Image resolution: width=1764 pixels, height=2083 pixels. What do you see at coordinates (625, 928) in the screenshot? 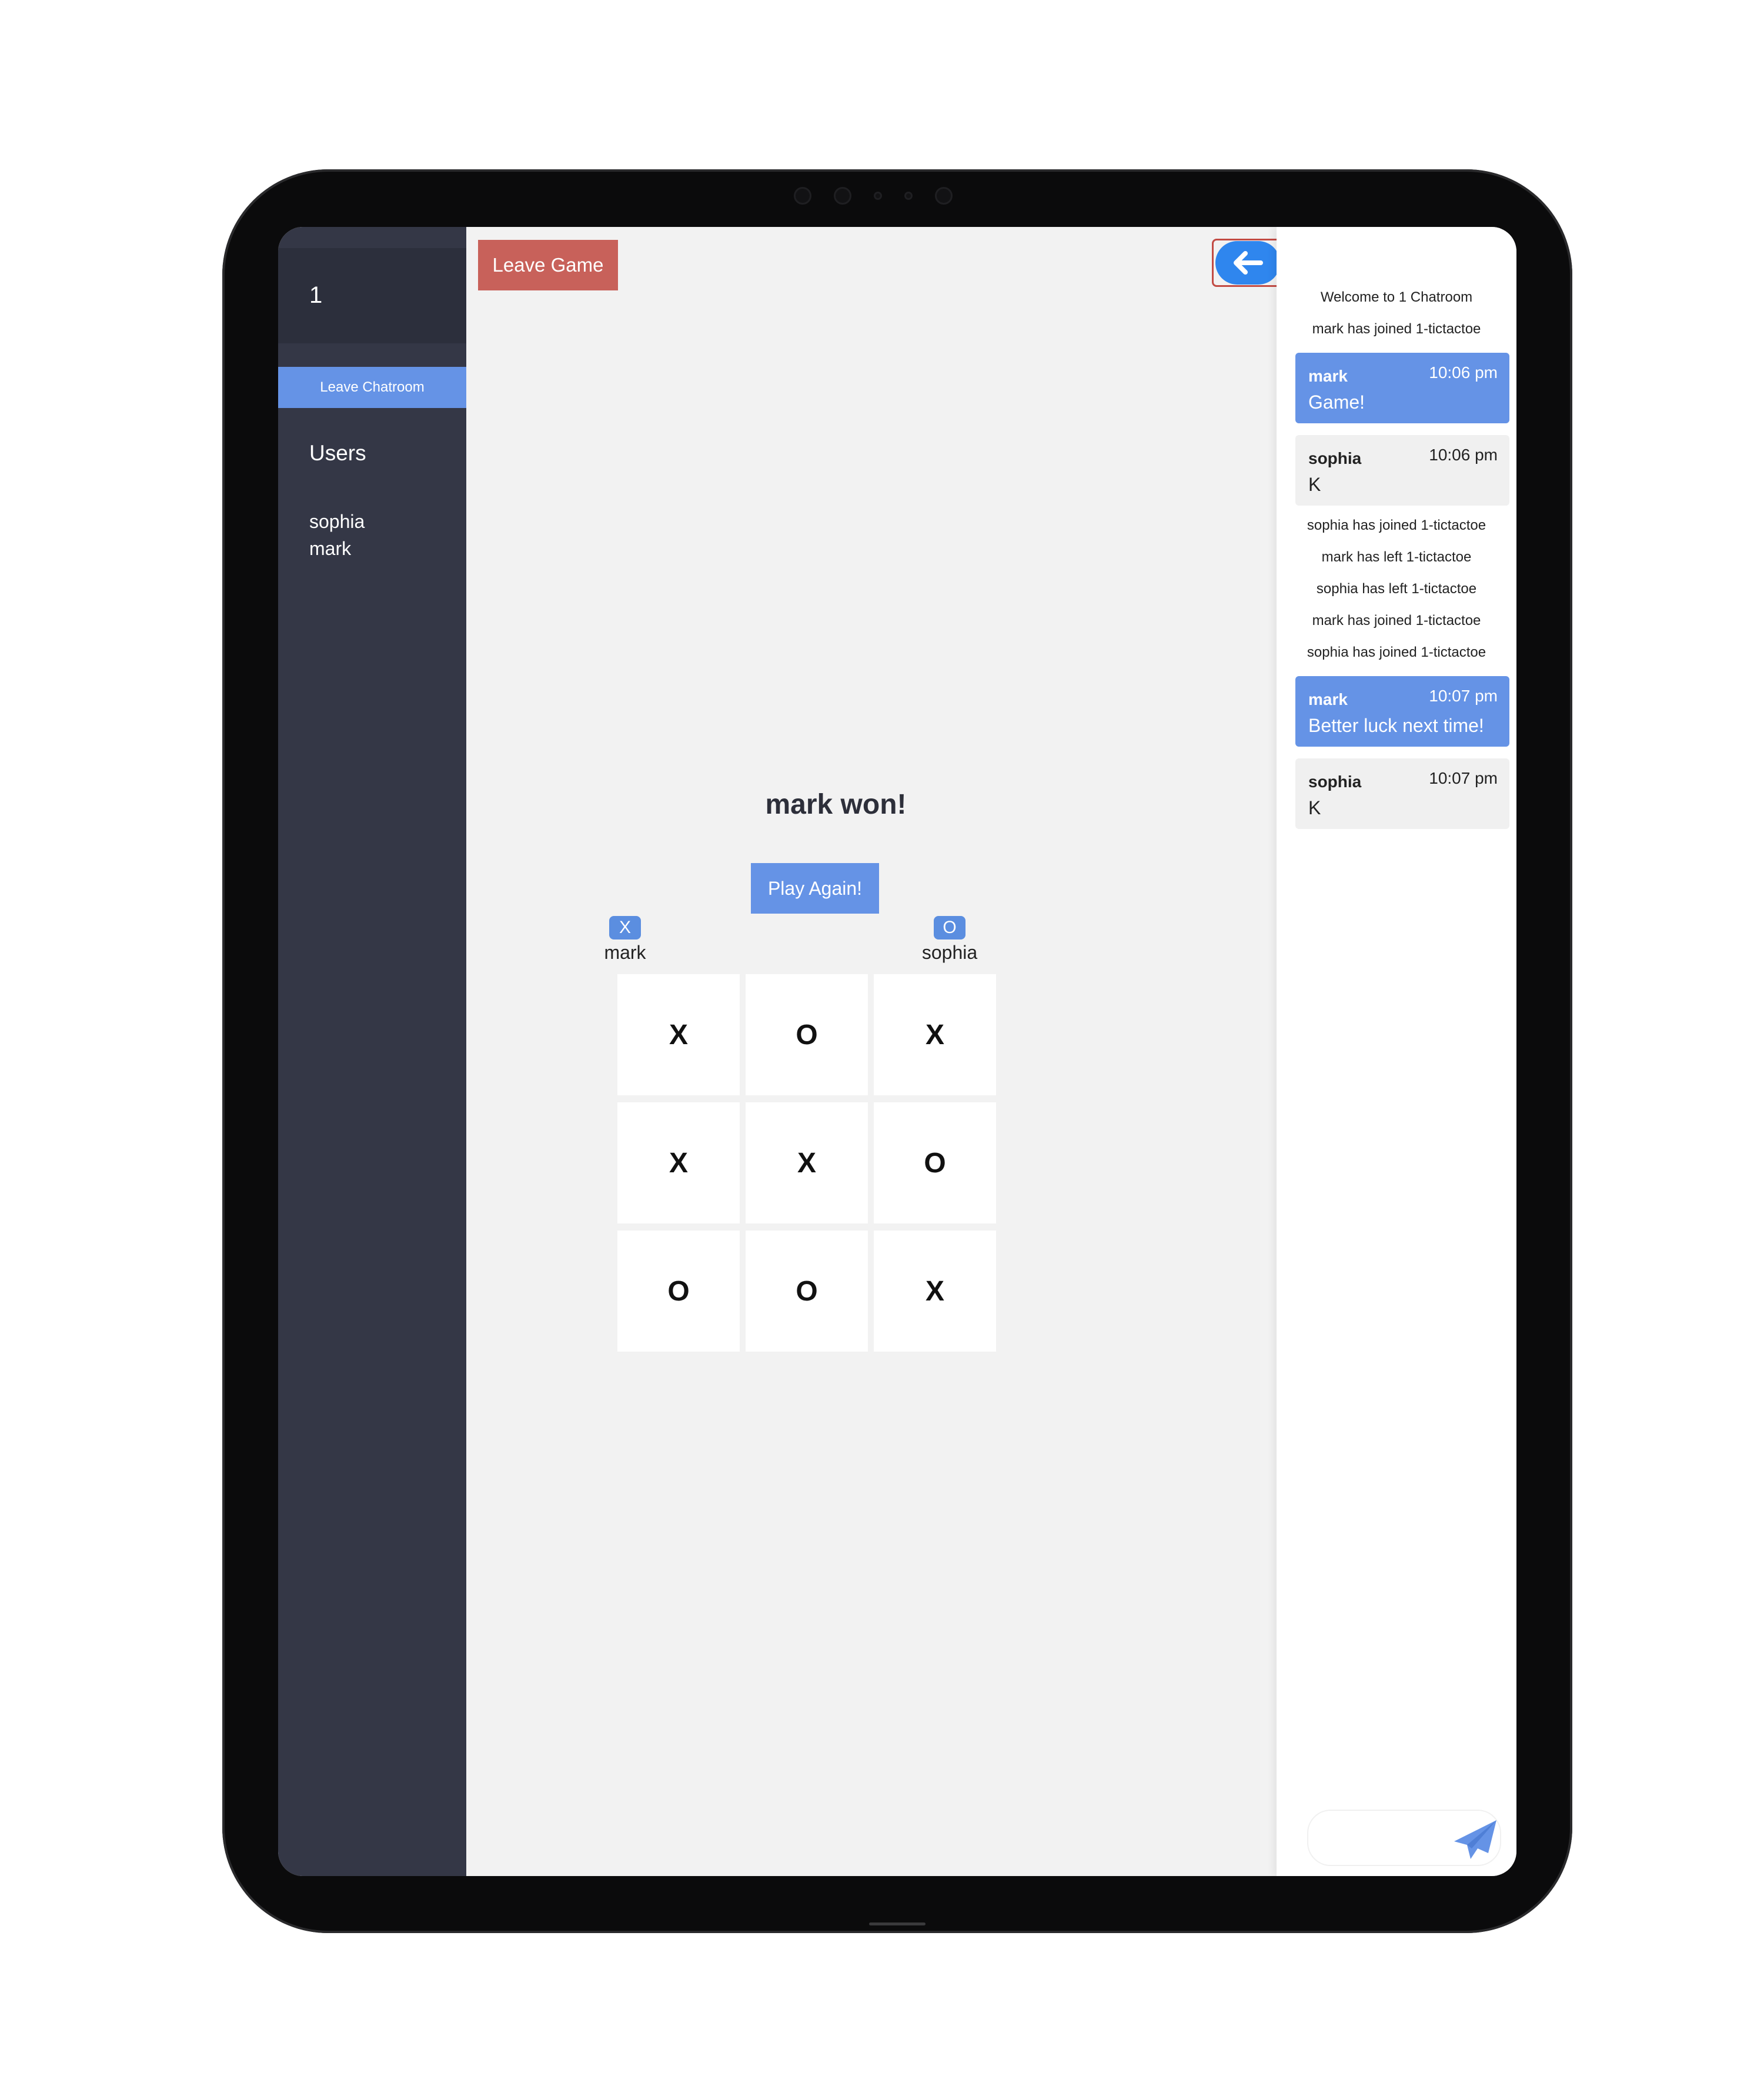
I see `player-symbol-badge: X` at bounding box center [625, 928].